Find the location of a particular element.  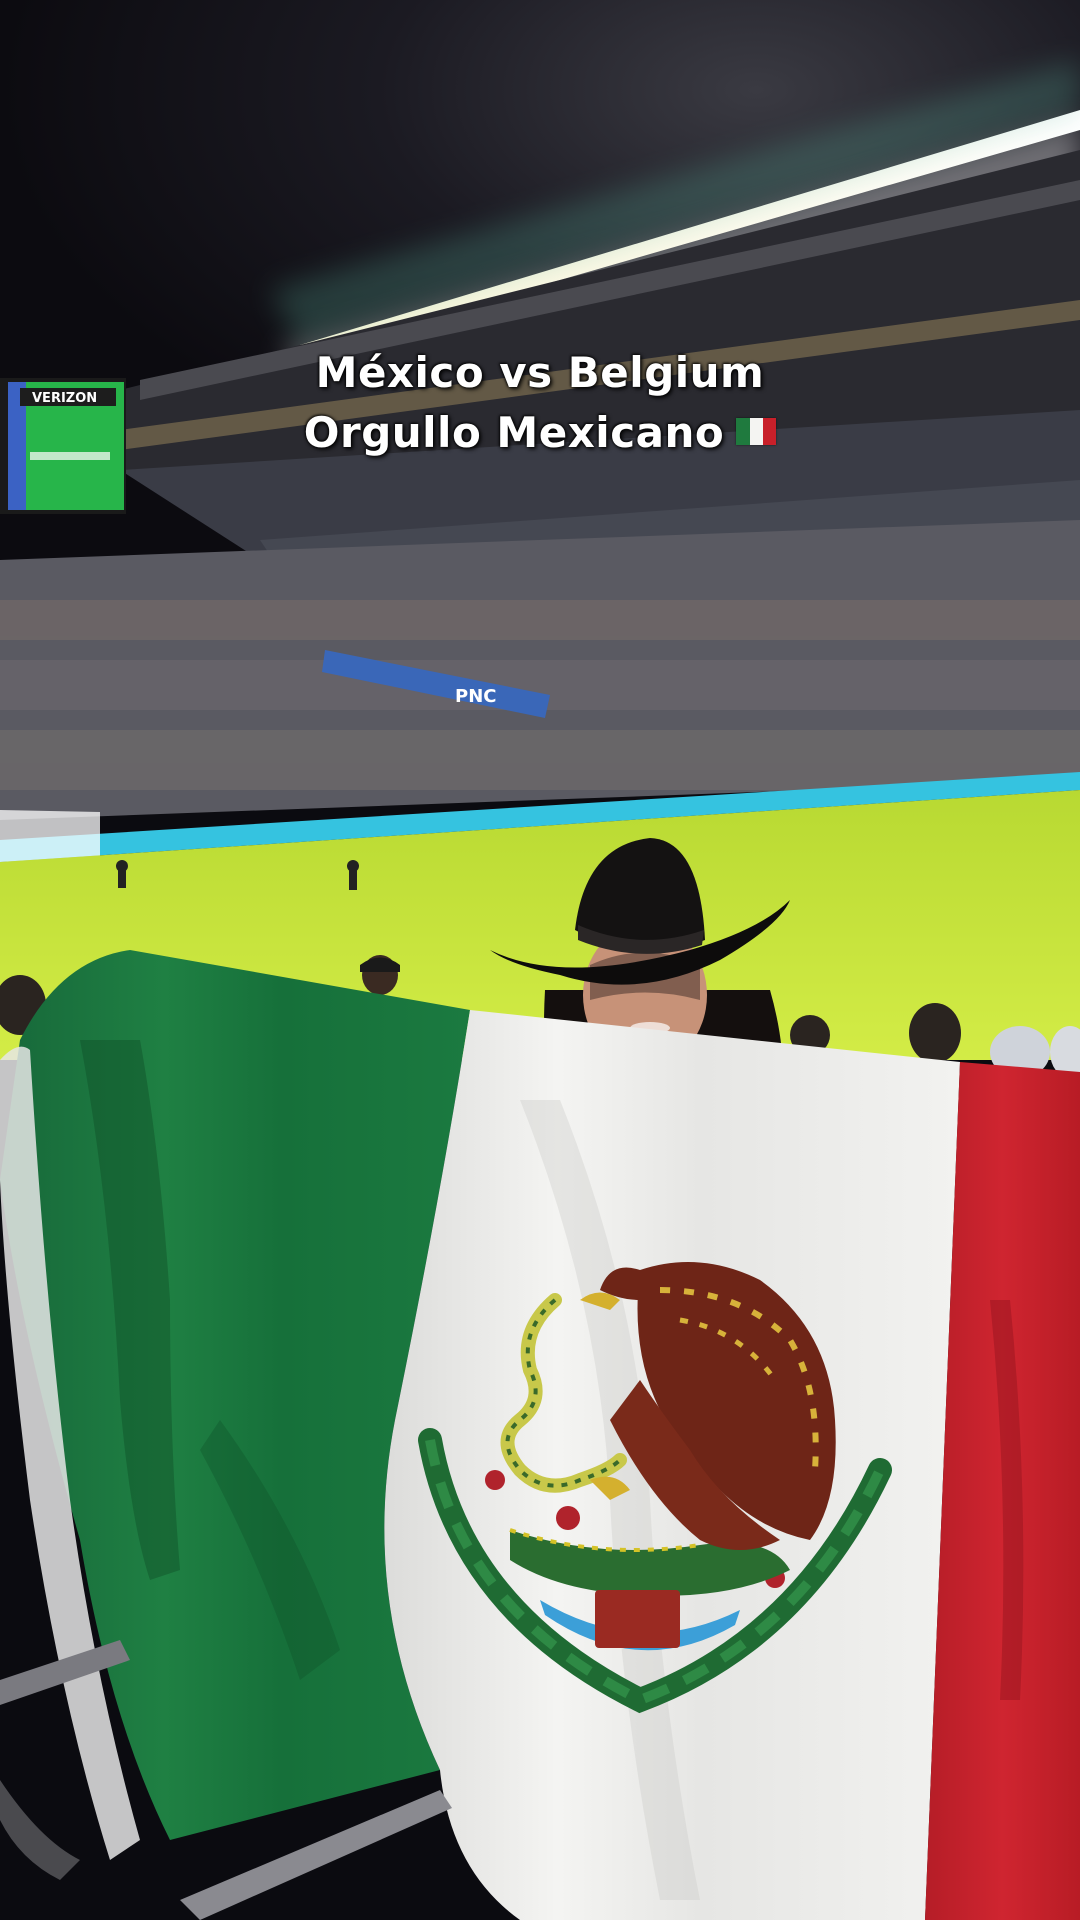

goal-net is located at coordinates (50, 836).